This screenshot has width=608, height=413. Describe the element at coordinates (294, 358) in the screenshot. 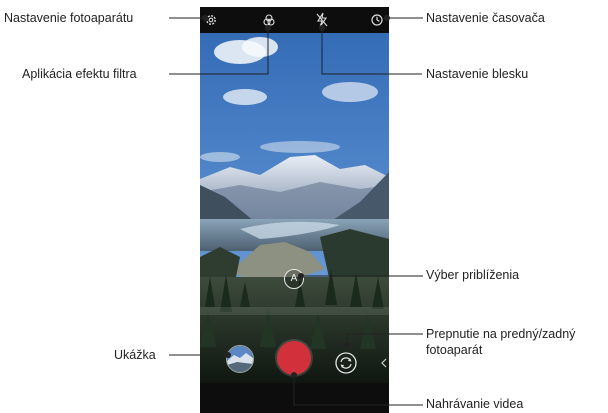

I see `record-video-button` at that location.